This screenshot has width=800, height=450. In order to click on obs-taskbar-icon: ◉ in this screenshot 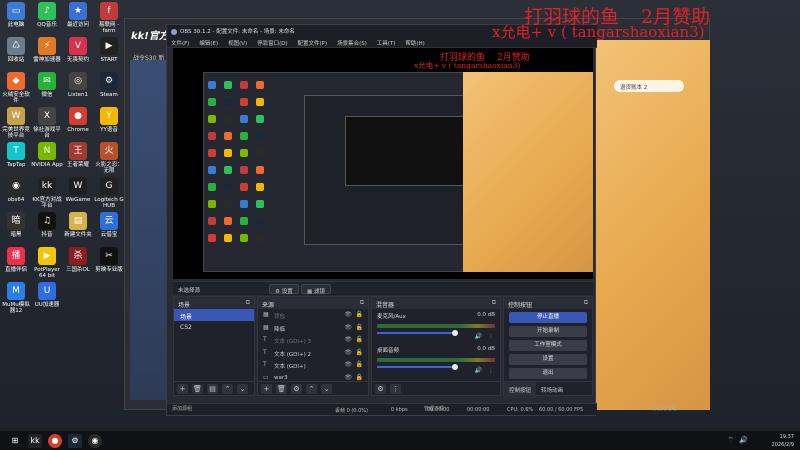, I will do `click(95, 441)`.